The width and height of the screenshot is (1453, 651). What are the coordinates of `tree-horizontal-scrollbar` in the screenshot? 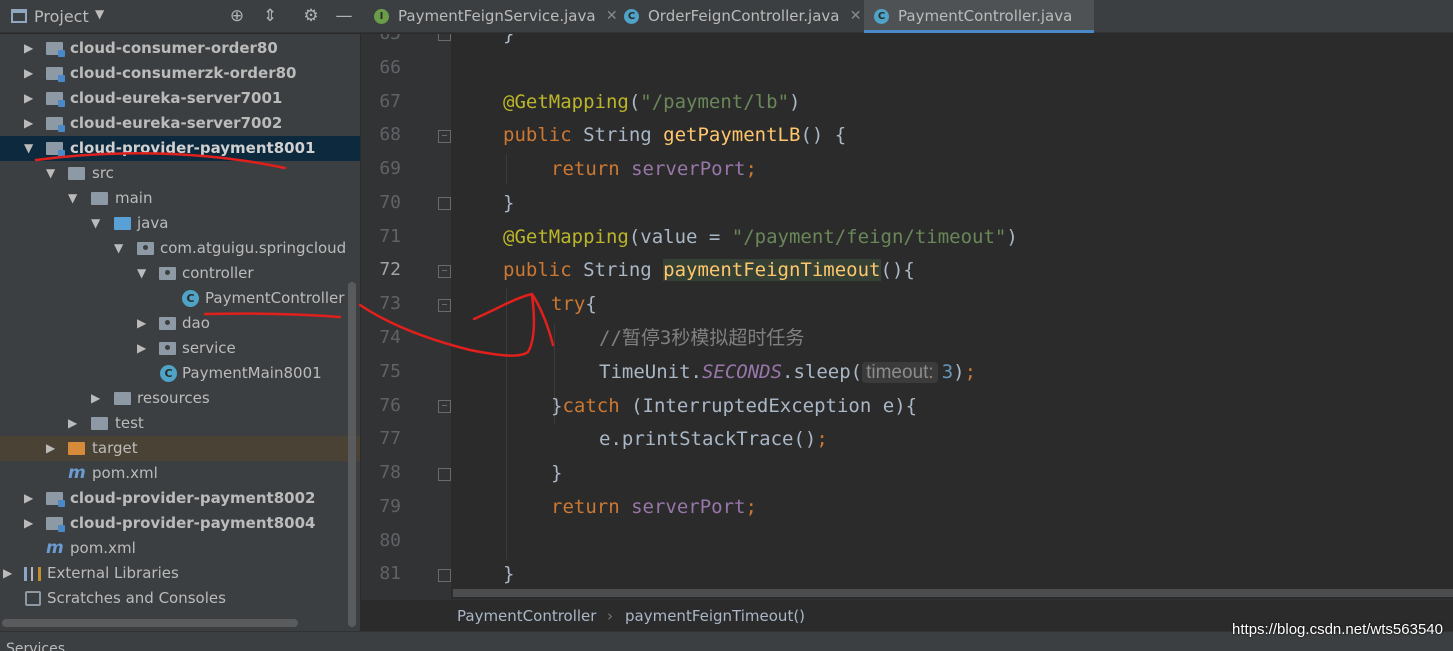 It's located at (150, 623).